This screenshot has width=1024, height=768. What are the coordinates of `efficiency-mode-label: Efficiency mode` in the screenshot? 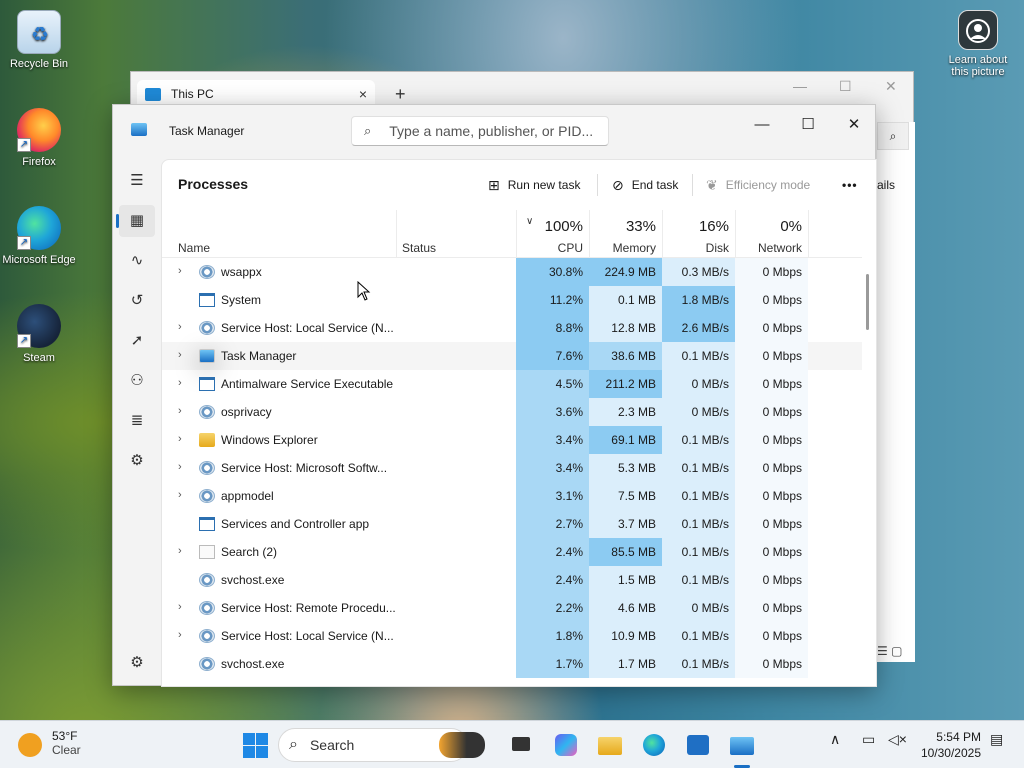 It's located at (768, 185).